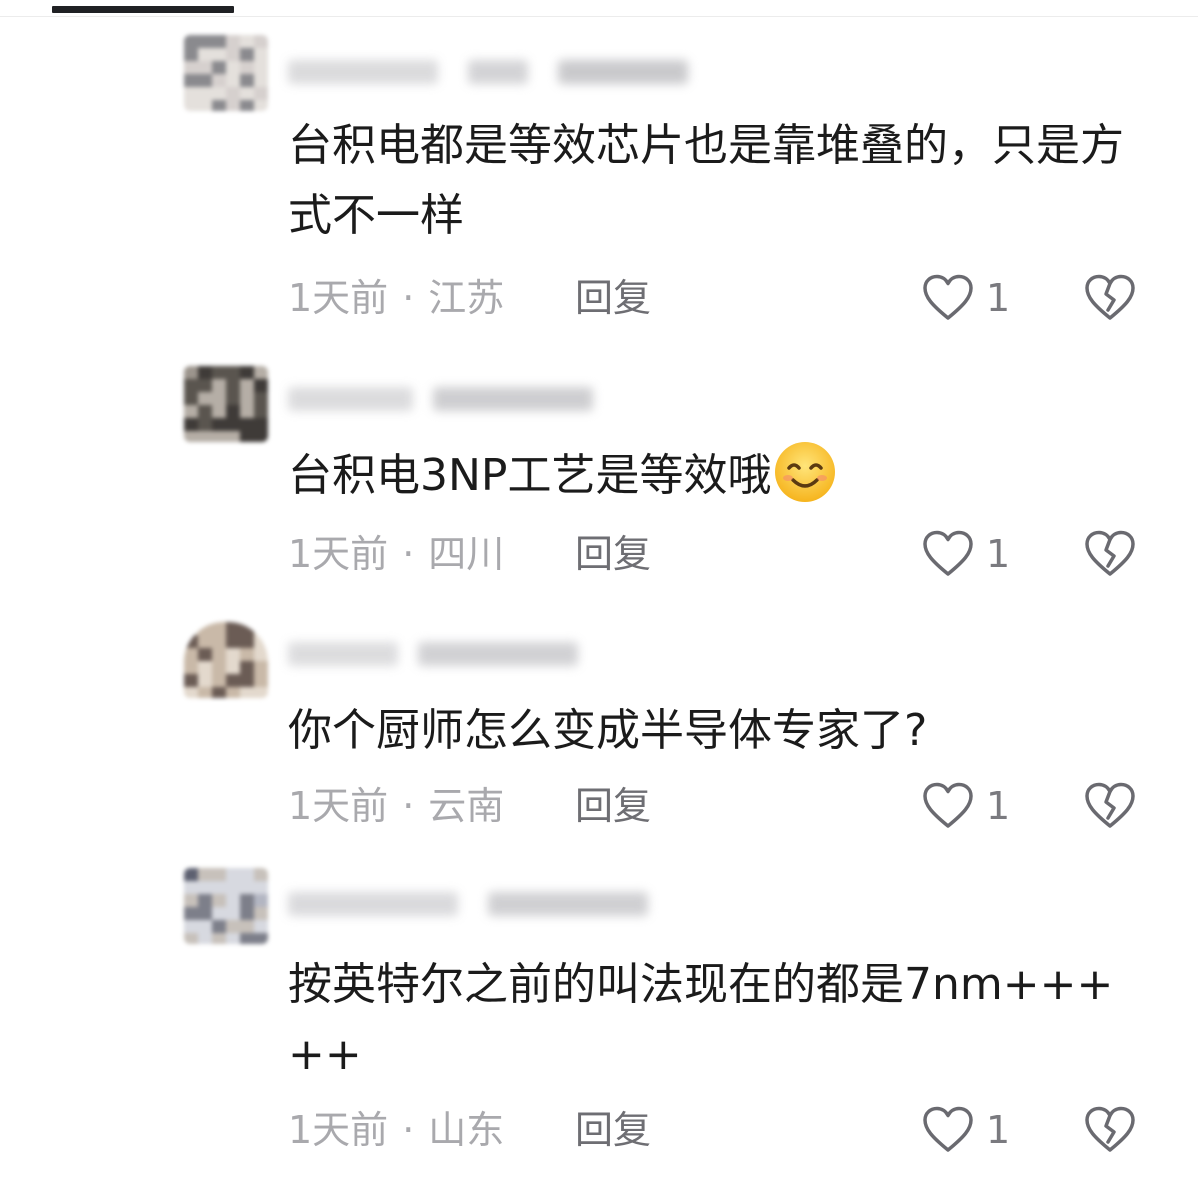  I want to click on comment-region: 江苏, so click(466, 298).